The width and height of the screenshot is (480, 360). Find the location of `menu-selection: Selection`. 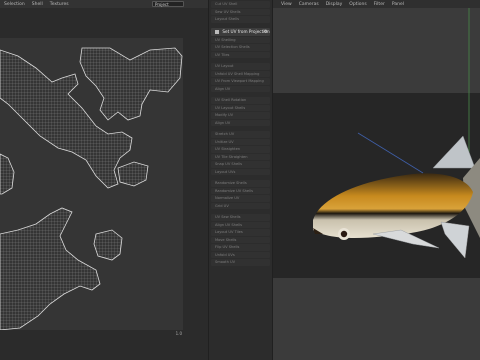

menu-selection: Selection is located at coordinates (14, 4).